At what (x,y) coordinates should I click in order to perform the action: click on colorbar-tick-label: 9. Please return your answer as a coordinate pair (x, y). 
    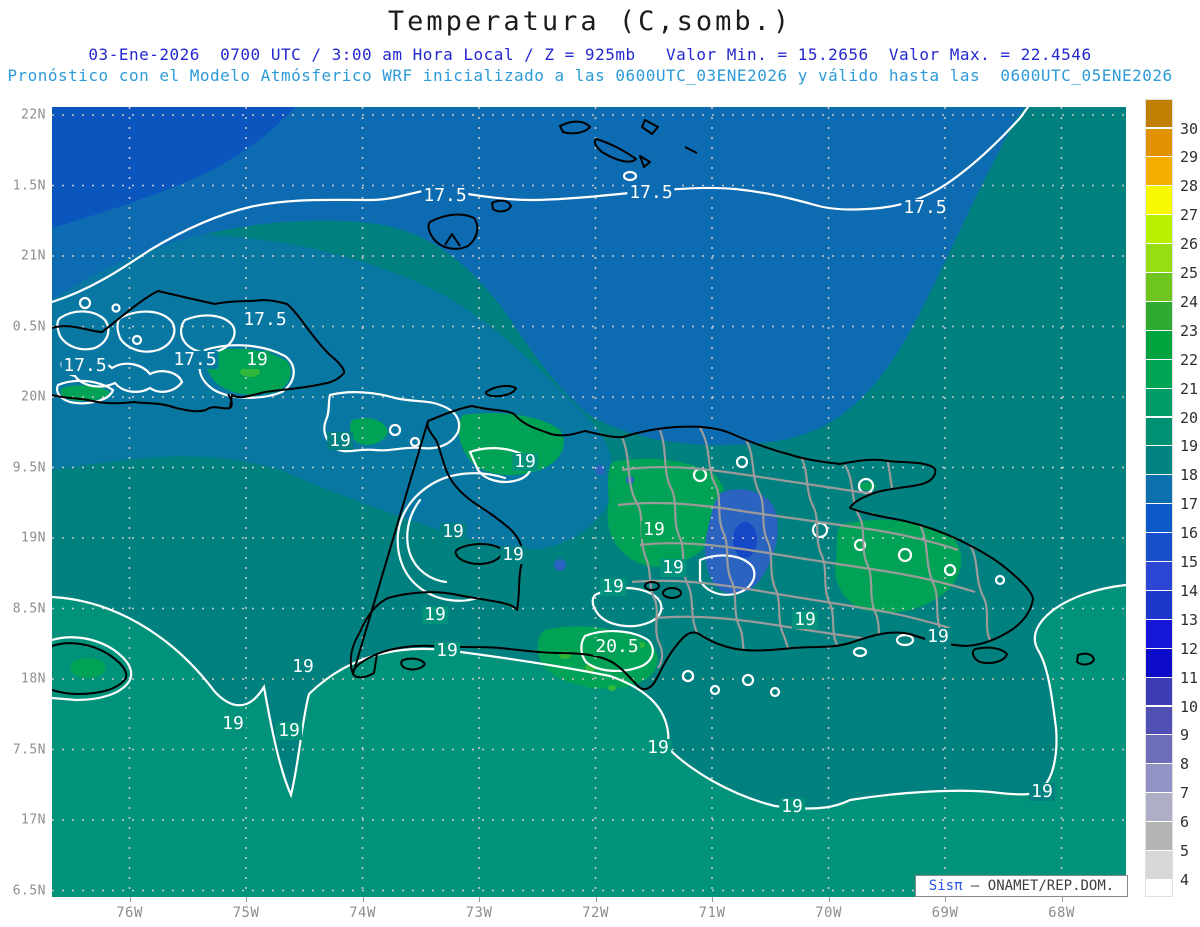
    Looking at the image, I should click on (1185, 735).